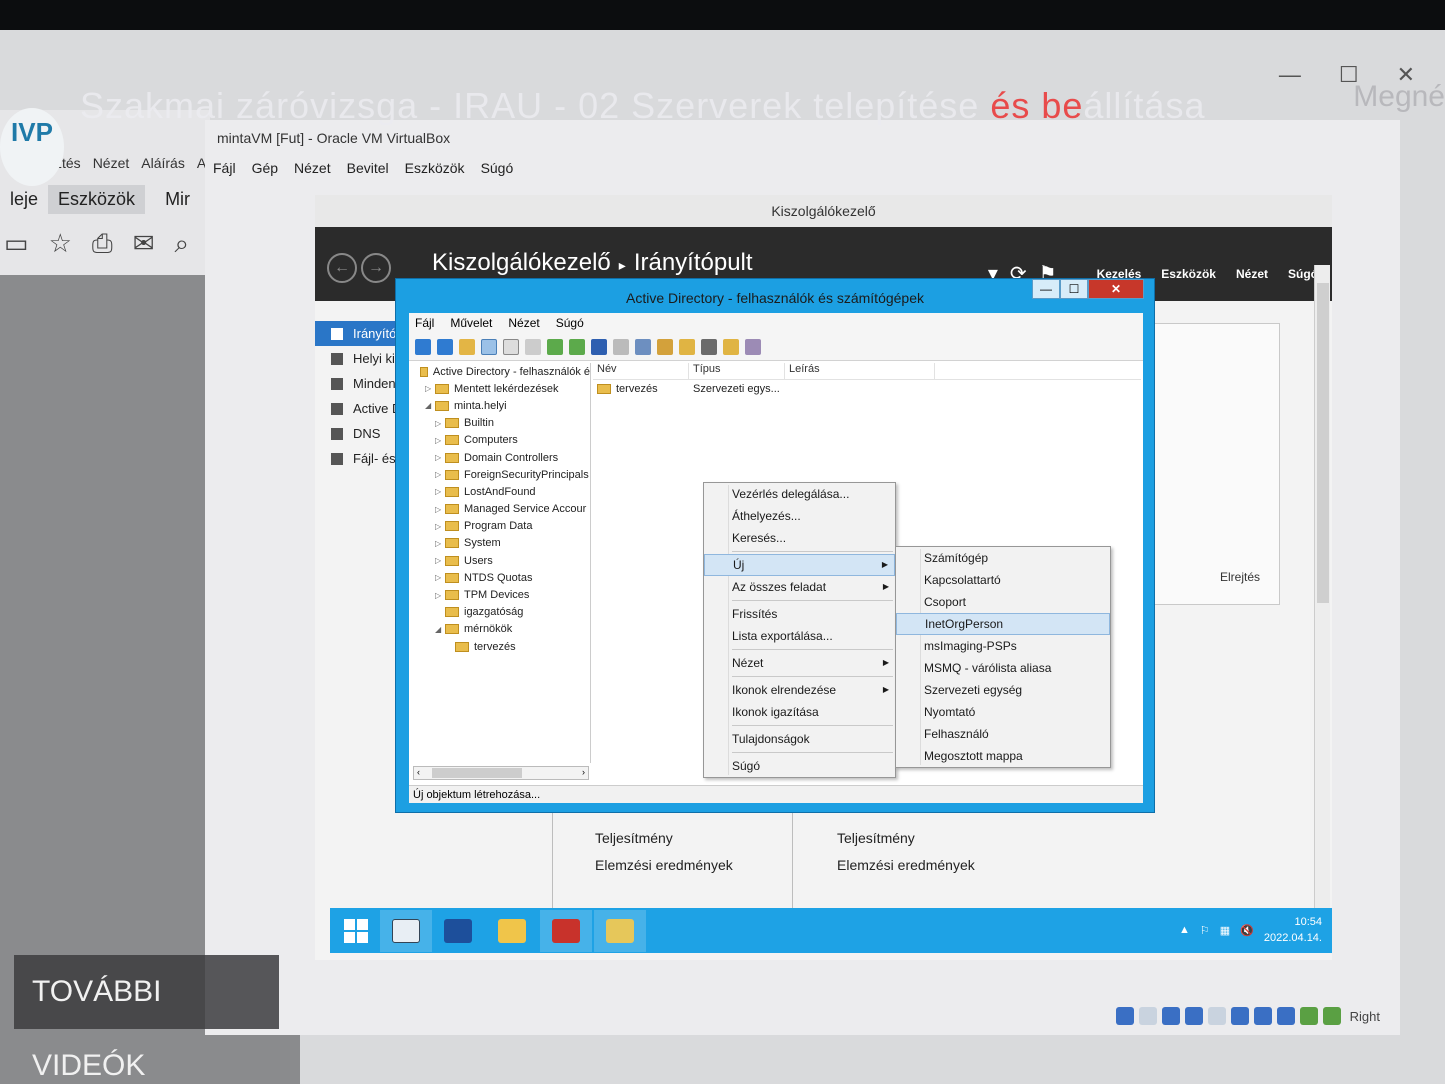  I want to click on vbox-menu-file: Fájl, so click(224, 168).